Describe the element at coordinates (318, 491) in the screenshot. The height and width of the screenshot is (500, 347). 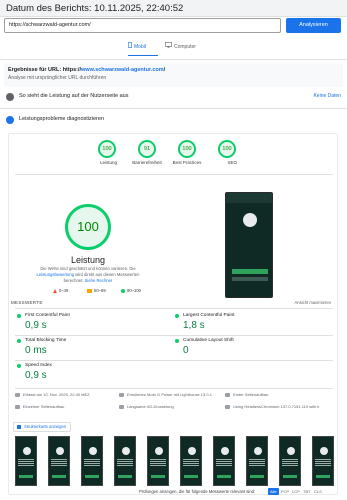
I see `filter-chip-cls: CLS` at that location.